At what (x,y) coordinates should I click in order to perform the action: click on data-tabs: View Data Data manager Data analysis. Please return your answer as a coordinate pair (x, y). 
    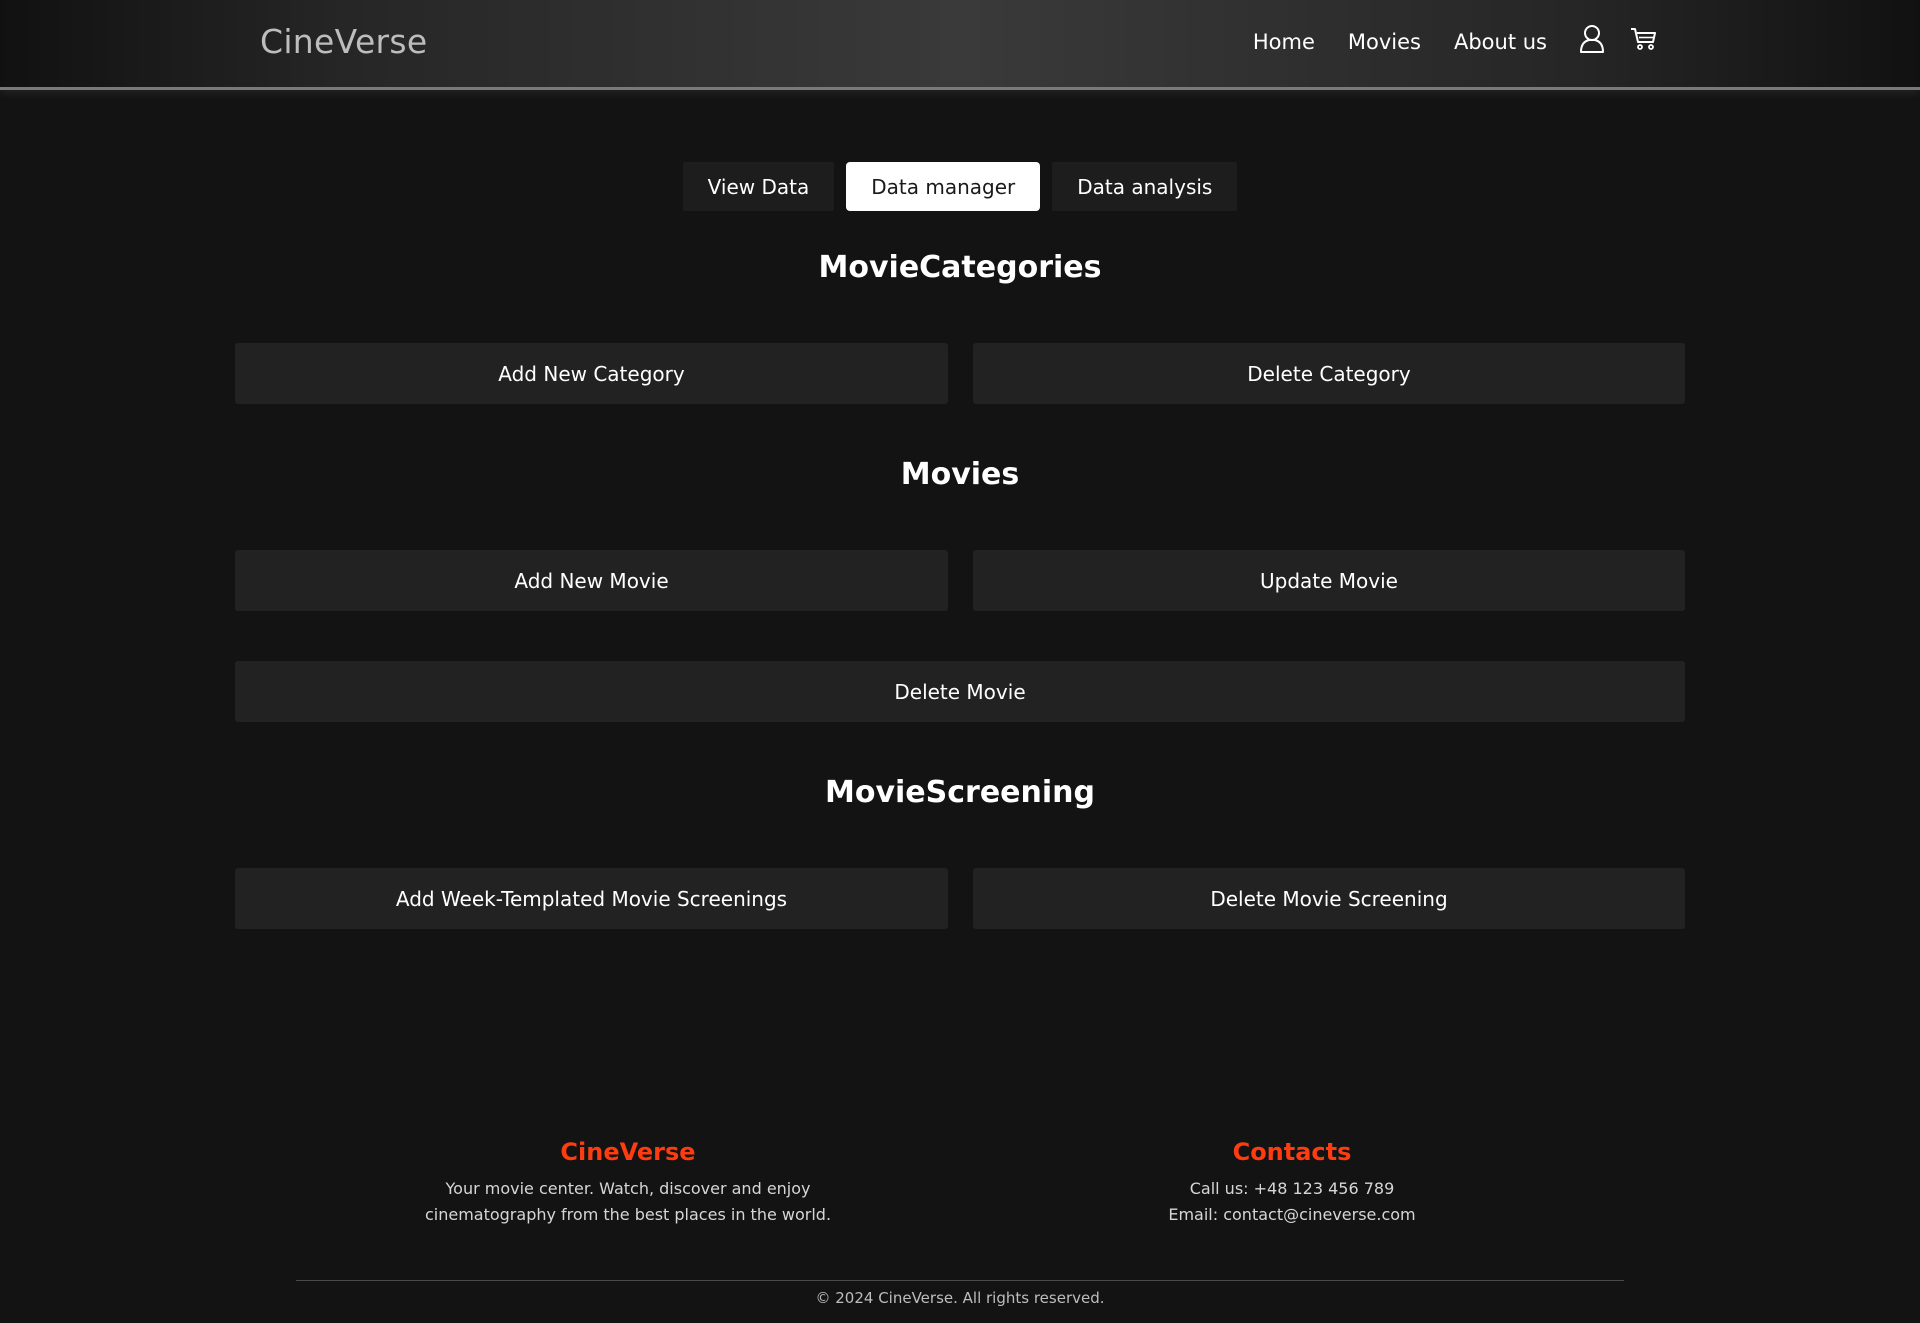
    Looking at the image, I should click on (960, 186).